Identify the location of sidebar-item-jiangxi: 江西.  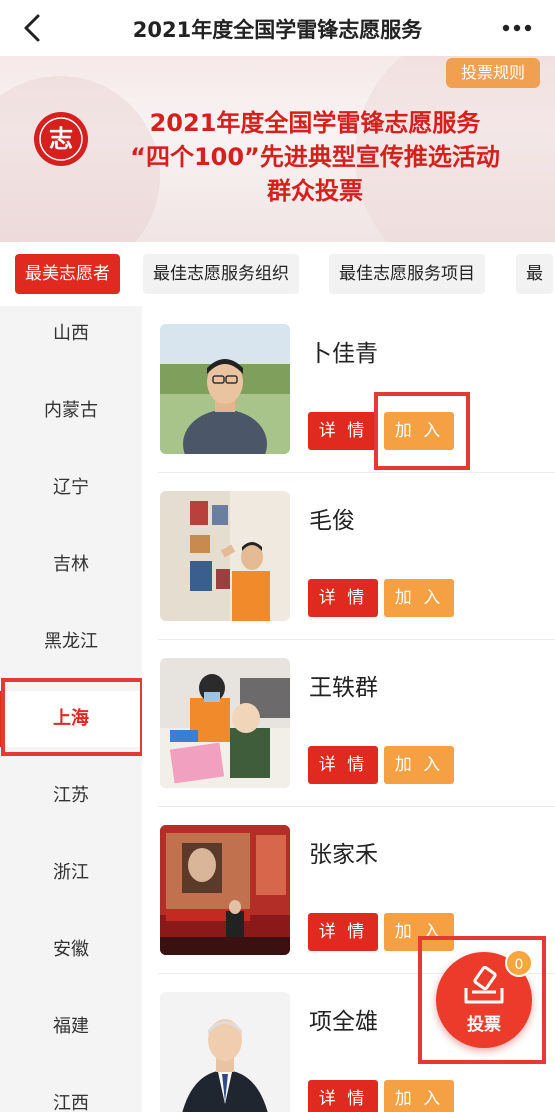
(71, 1094).